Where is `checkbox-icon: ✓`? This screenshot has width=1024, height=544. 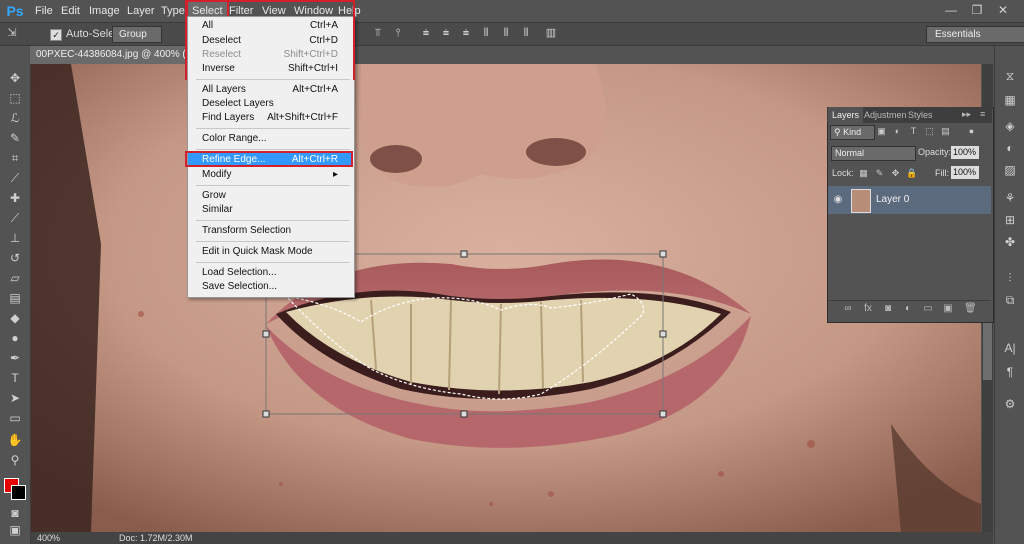
checkbox-icon: ✓ is located at coordinates (56, 35).